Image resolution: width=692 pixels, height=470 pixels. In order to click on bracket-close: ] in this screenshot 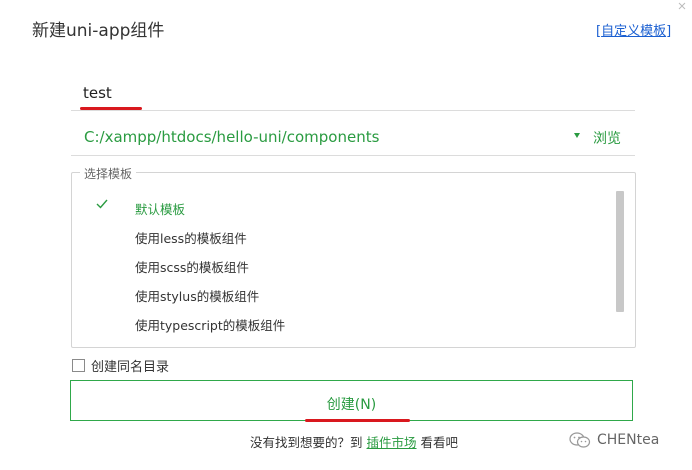, I will do `click(669, 31)`.